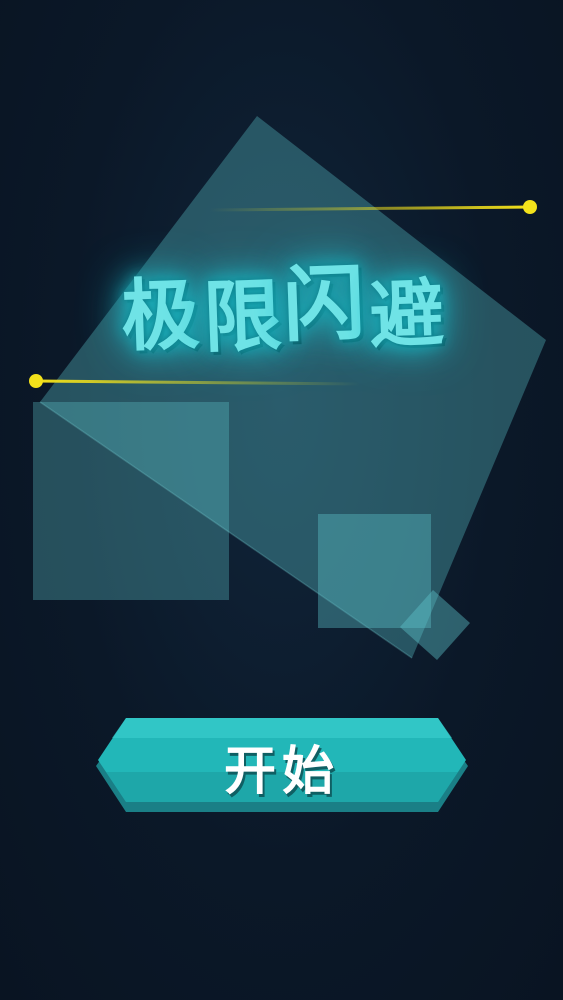  What do you see at coordinates (244, 317) in the screenshot?
I see `title-char: 限` at bounding box center [244, 317].